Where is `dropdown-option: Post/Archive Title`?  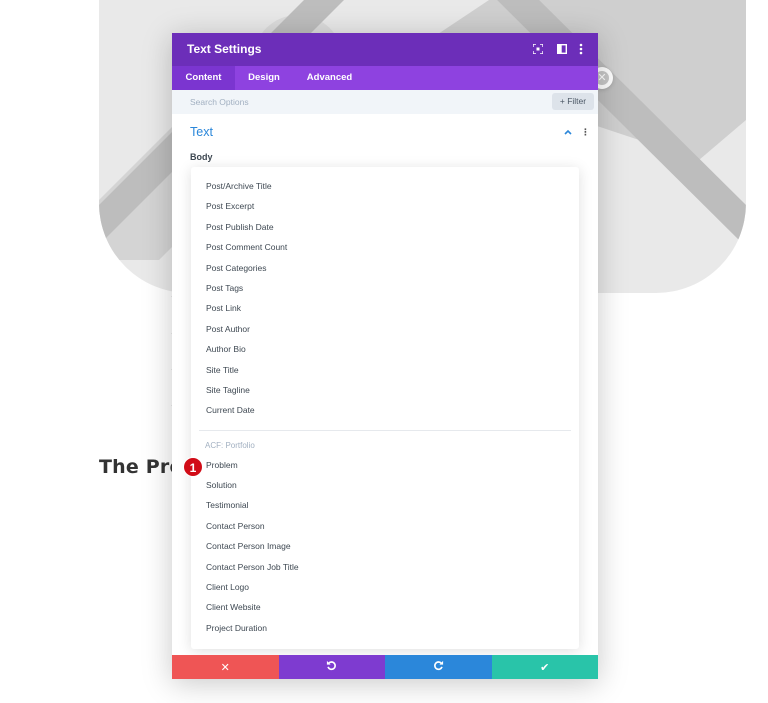
dropdown-option: Post/Archive Title is located at coordinates (385, 186).